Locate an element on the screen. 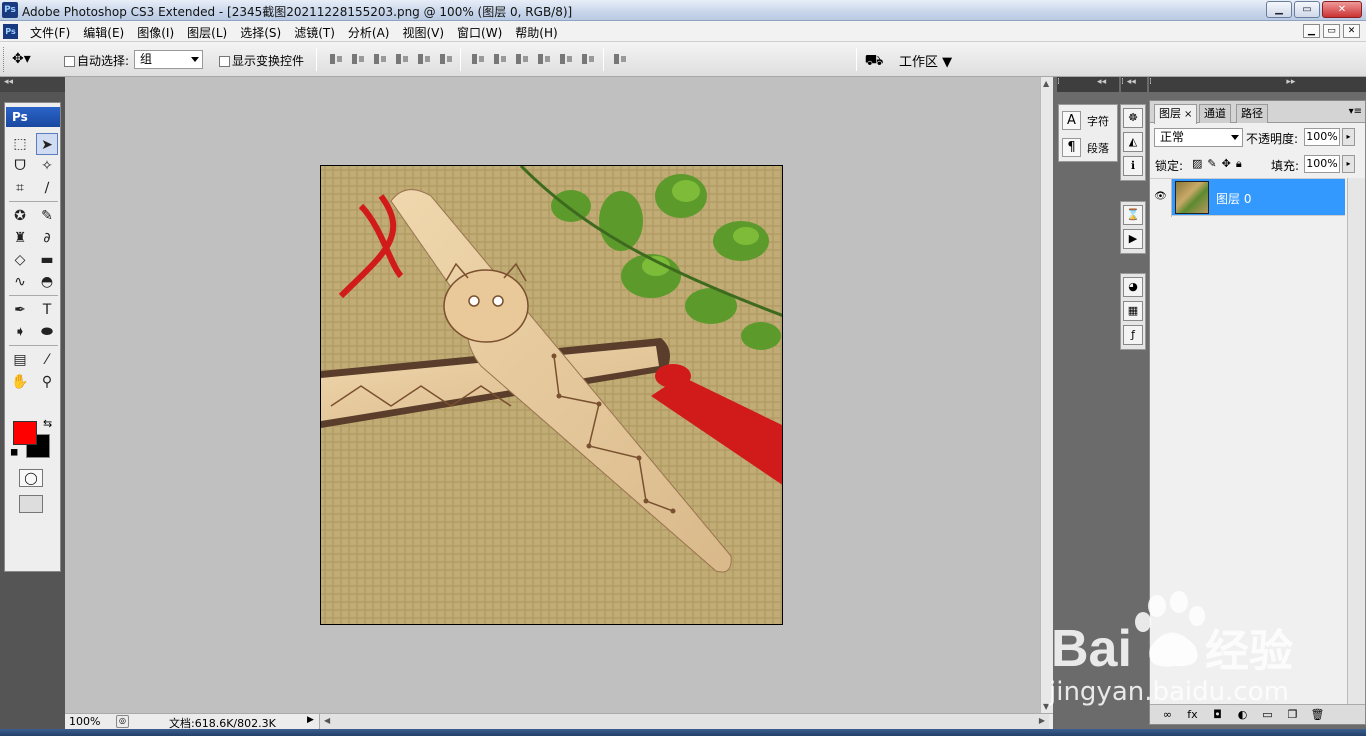 The image size is (1366, 736). layer-mask-icon: ◘ is located at coordinates (1217, 714).